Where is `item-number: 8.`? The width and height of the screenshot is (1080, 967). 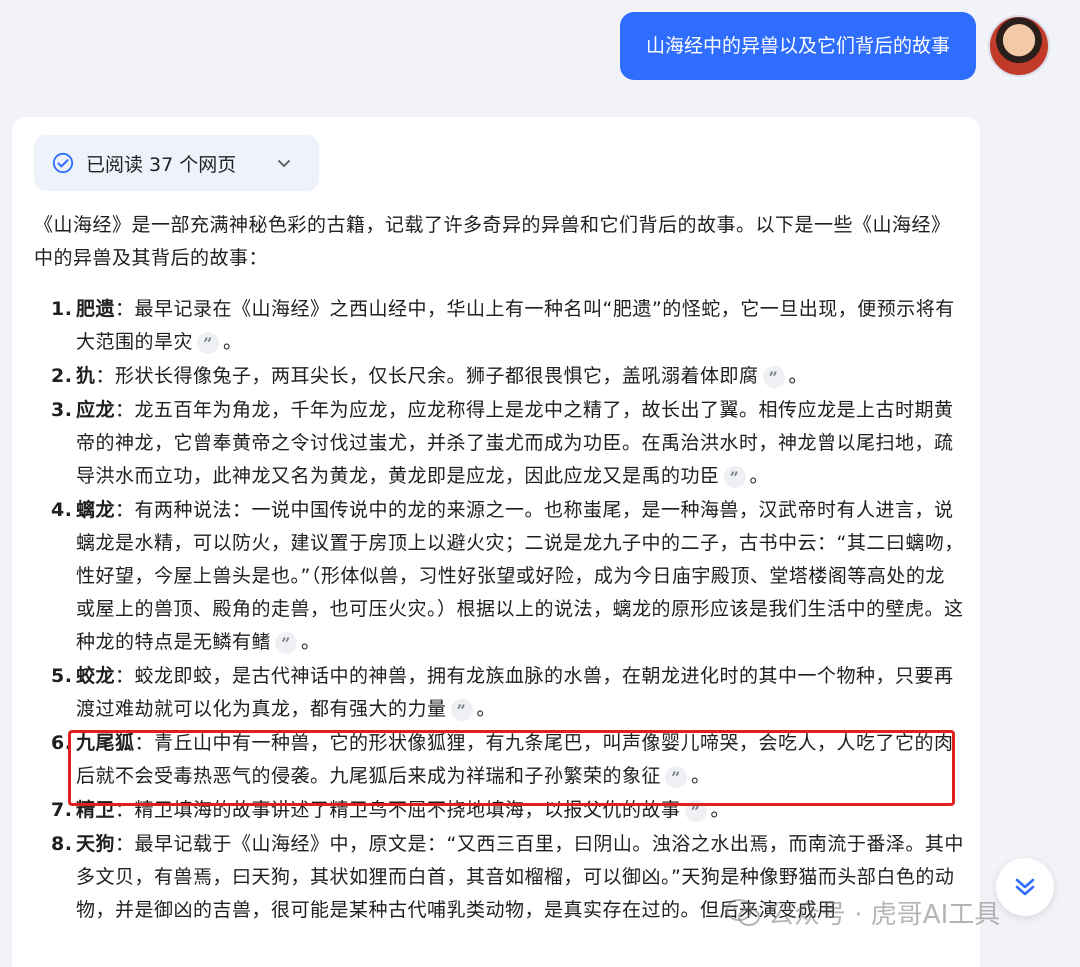
item-number: 8. is located at coordinates (62, 844).